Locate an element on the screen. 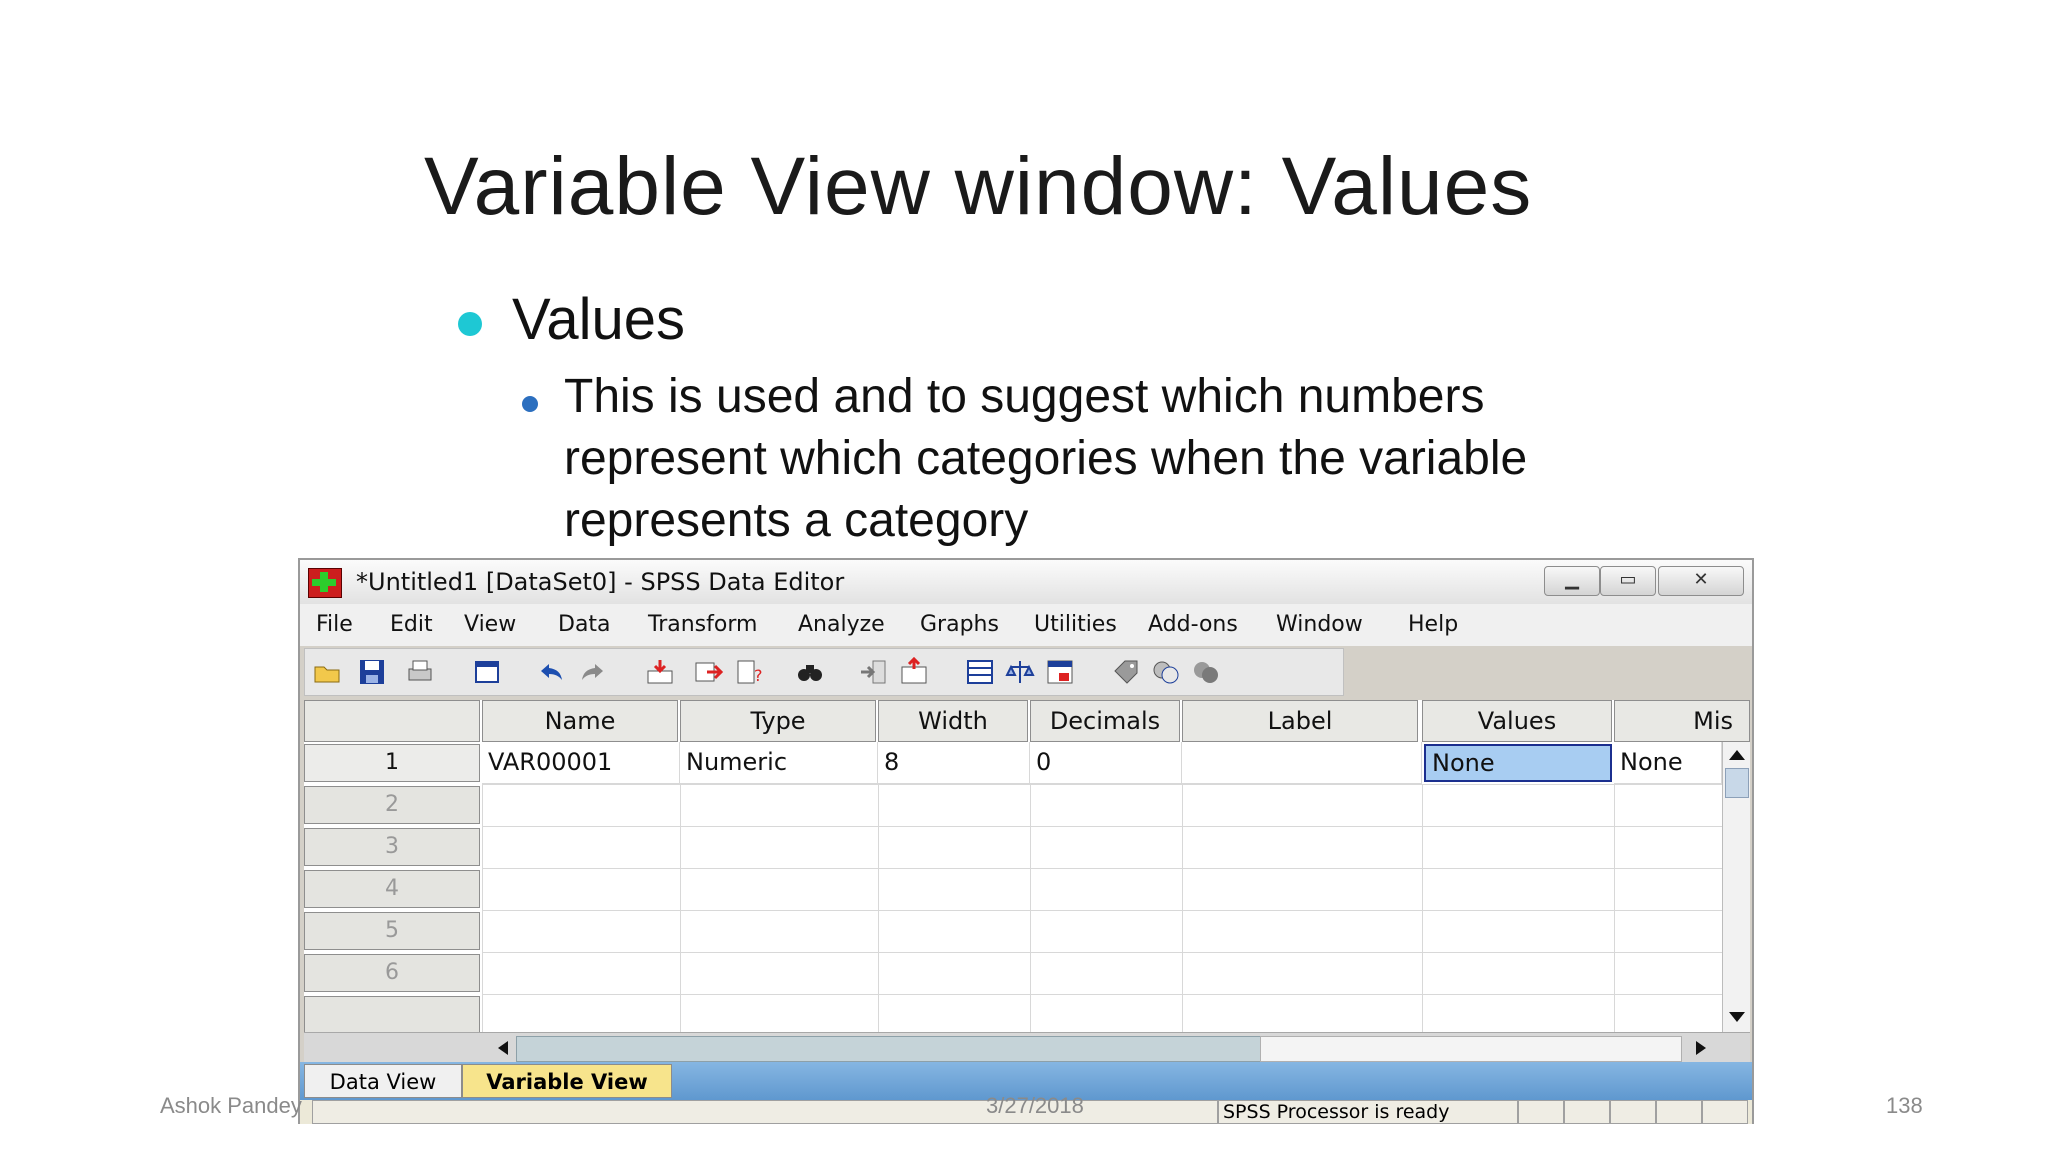 The height and width of the screenshot is (1152, 2048). row-header-partial is located at coordinates (392, 1014).